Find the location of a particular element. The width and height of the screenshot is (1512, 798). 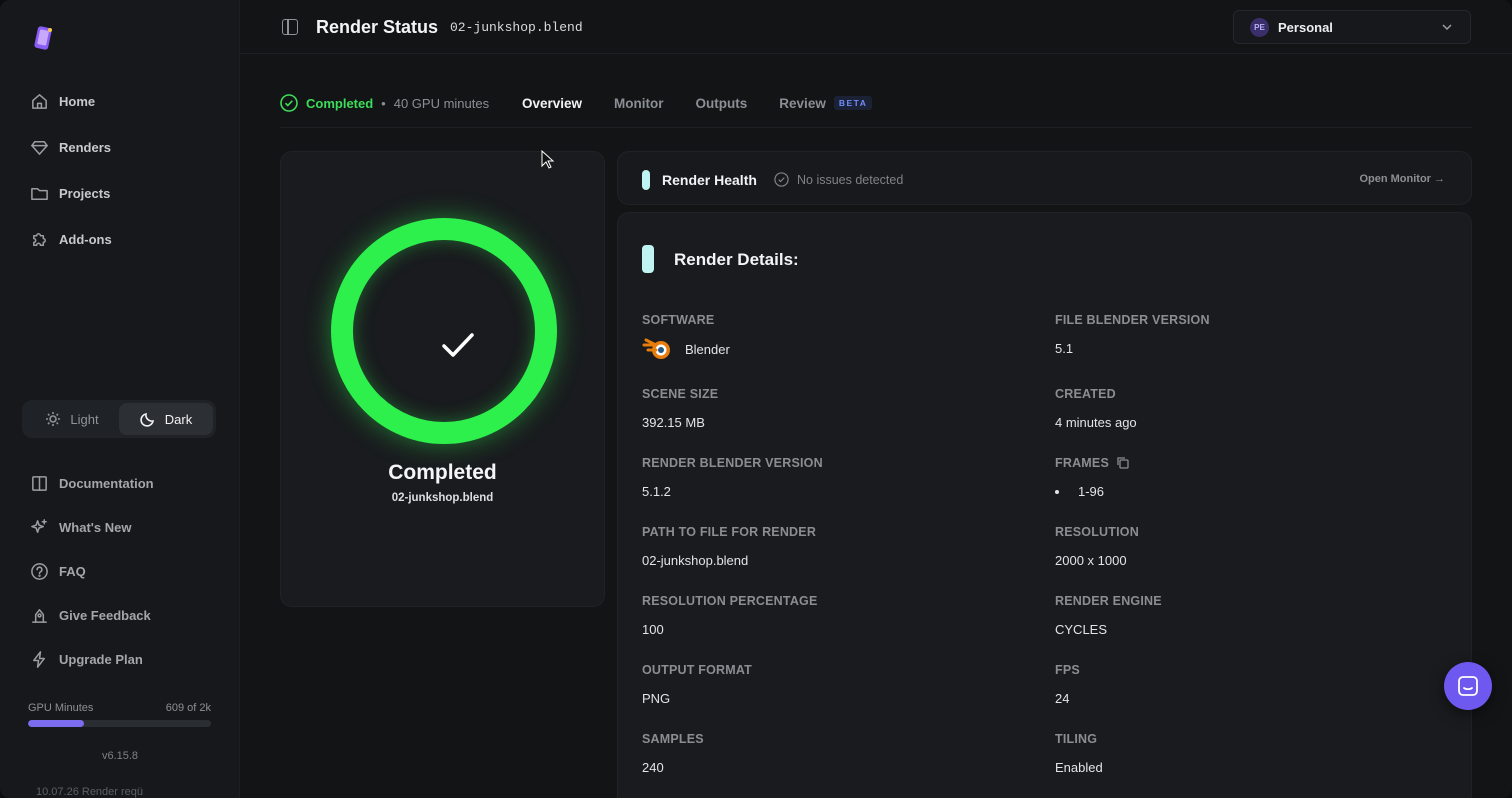

field-value: 5.1.2 is located at coordinates (656, 491).